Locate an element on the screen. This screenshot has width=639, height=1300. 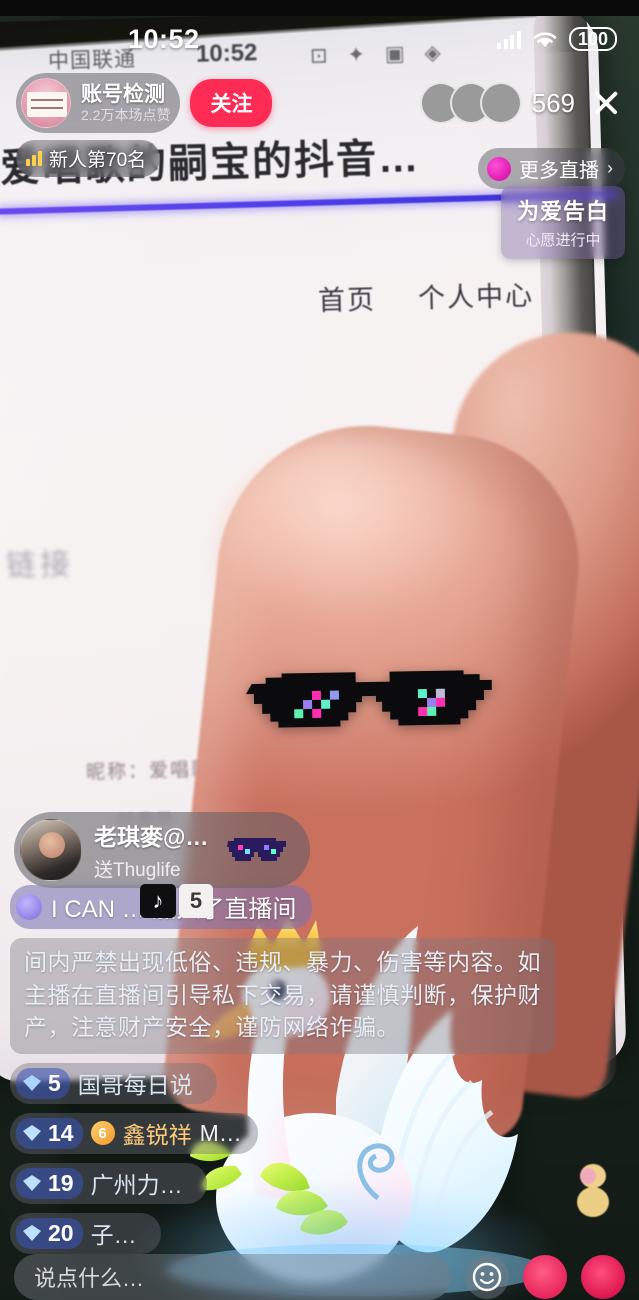
viewer-count: 569 is located at coordinates (553, 102).